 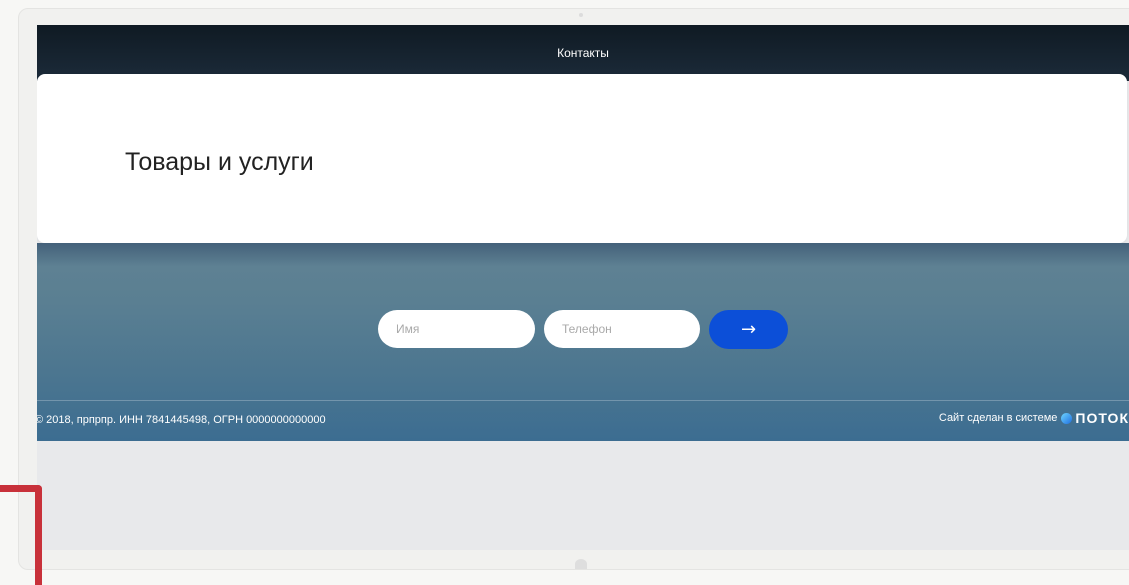 I want to click on camera-dot, so click(x=581, y=15).